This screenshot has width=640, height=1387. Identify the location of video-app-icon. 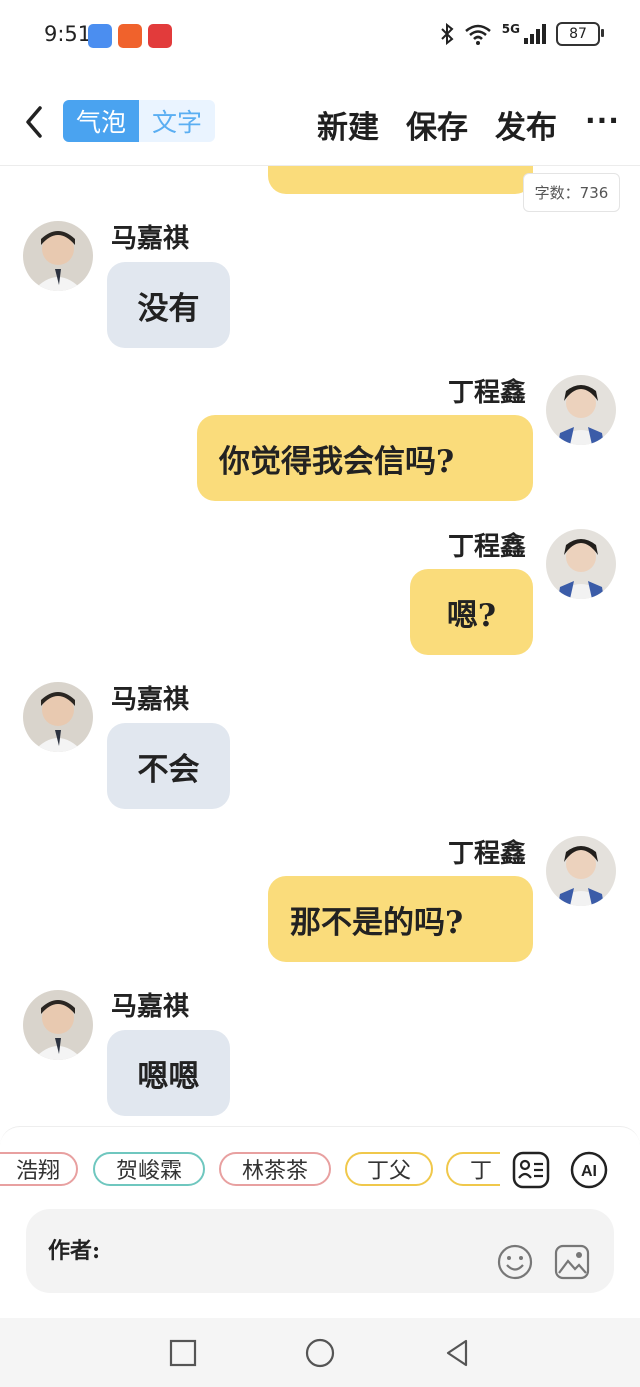
(130, 36).